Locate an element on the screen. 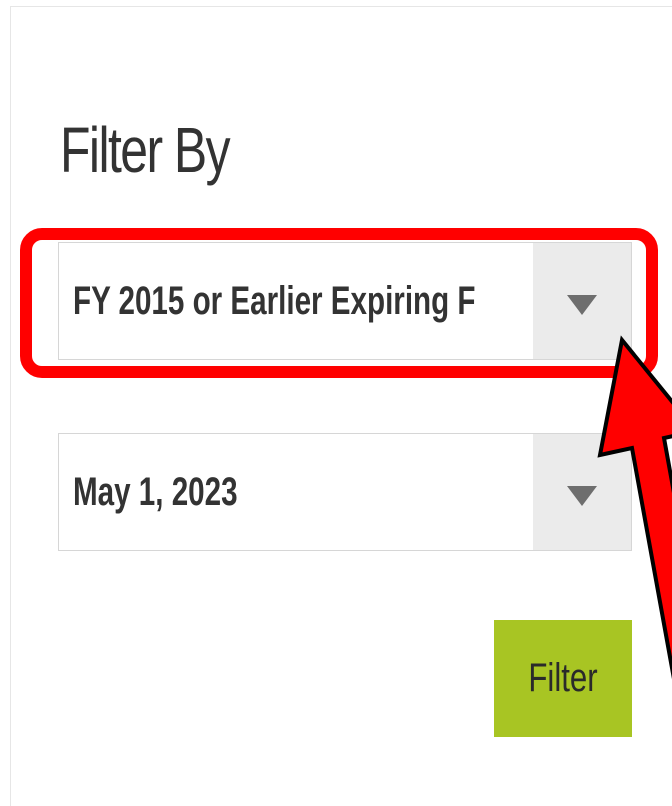 Image resolution: width=672 pixels, height=806 pixels. date-select-toggle is located at coordinates (582, 492).